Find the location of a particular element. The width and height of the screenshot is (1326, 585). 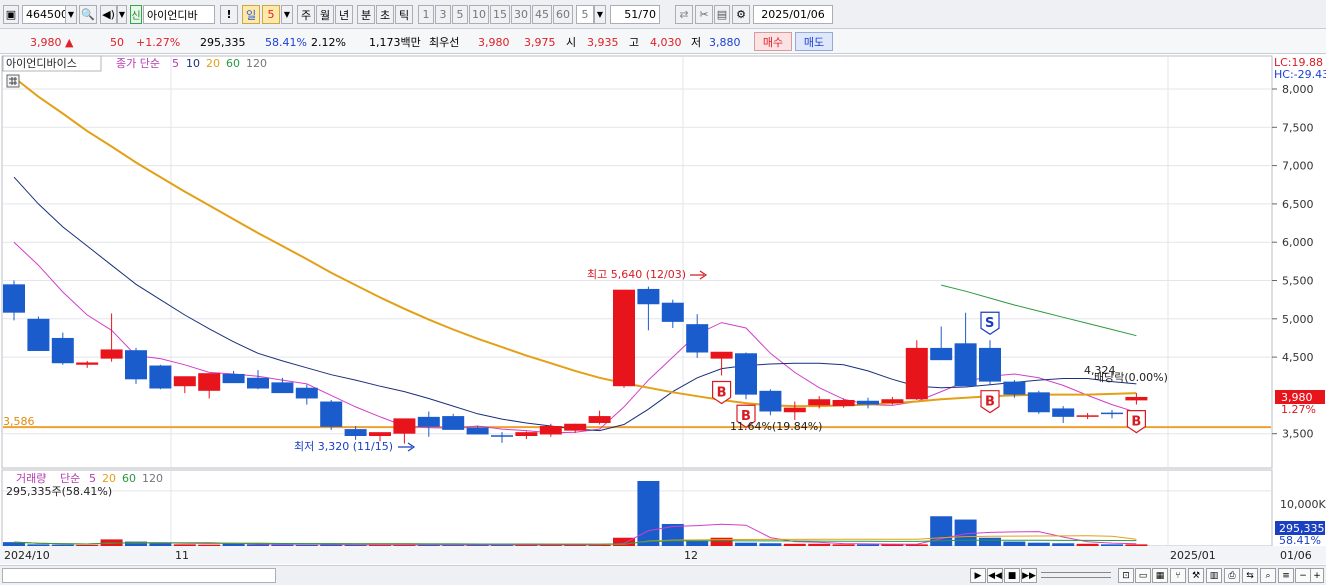

volume-value: 295,335 is located at coordinates (223, 42).